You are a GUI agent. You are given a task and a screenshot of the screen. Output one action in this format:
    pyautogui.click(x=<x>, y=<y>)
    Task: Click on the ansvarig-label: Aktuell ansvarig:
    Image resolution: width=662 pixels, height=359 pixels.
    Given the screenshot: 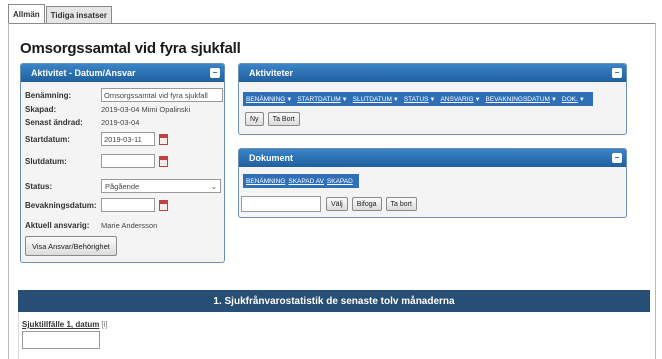 What is the action you would take?
    pyautogui.click(x=57, y=225)
    